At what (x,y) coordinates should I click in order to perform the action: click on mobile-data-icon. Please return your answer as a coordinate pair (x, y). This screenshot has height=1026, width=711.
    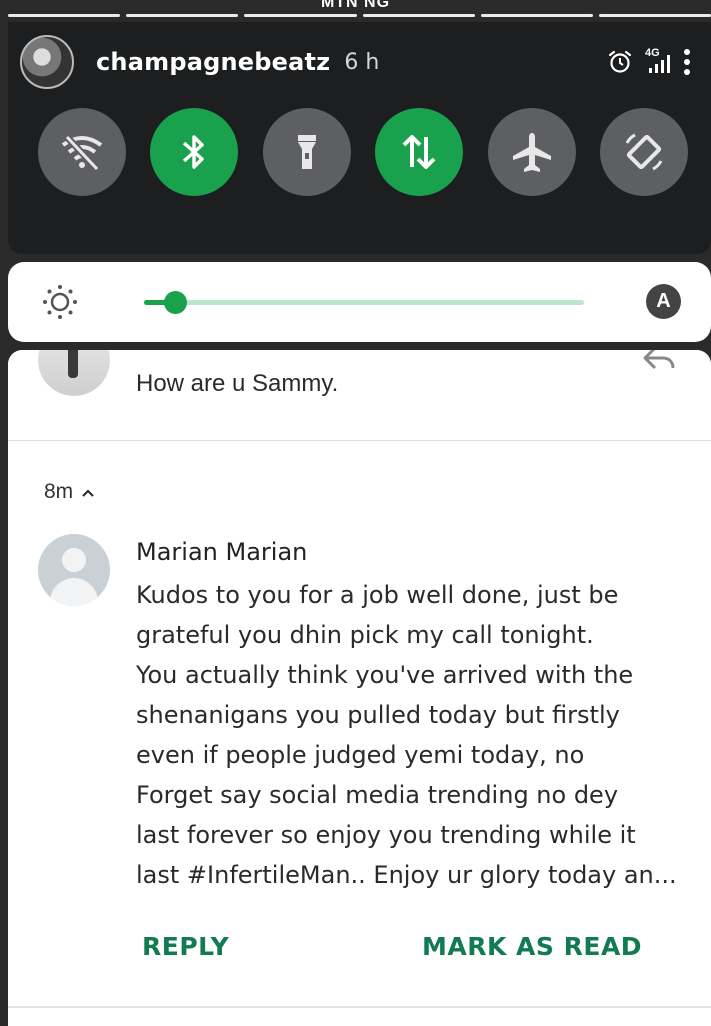
    Looking at the image, I should click on (419, 152).